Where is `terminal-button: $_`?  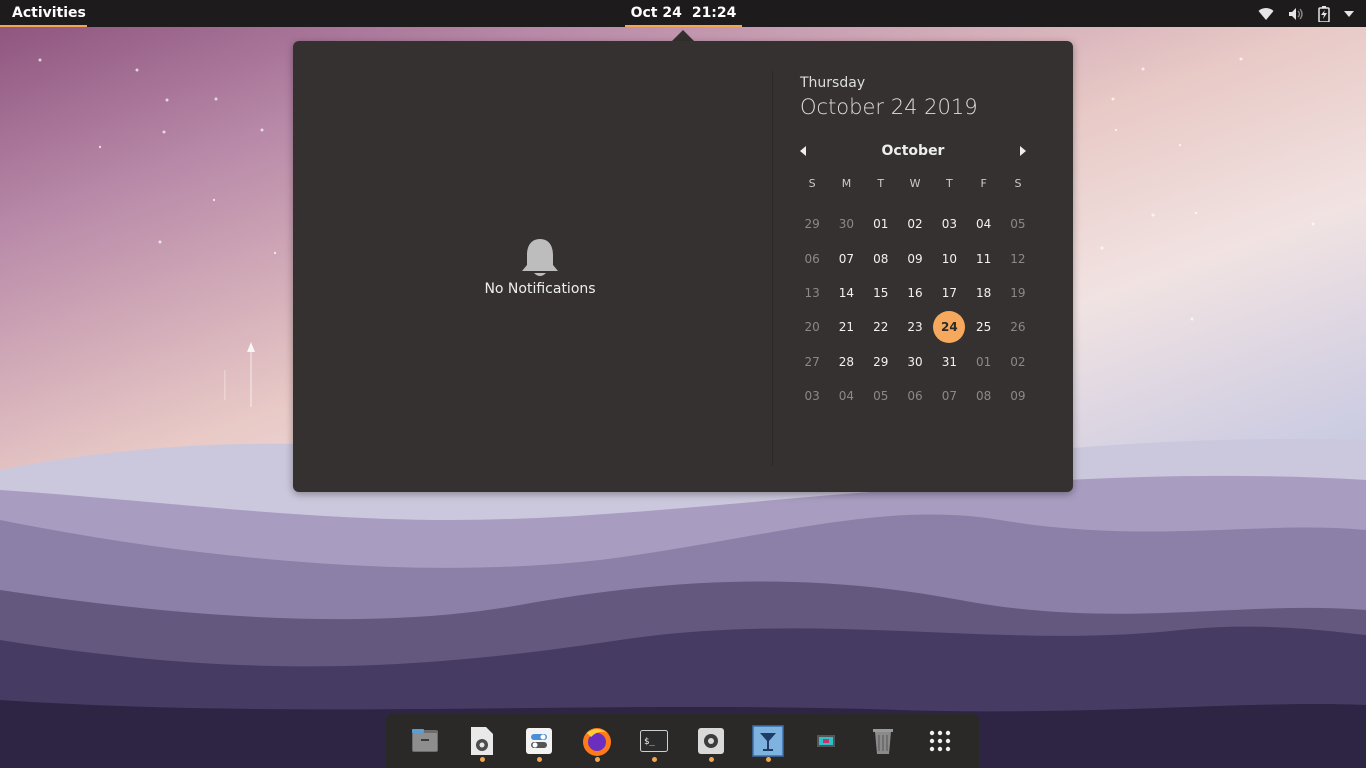 terminal-button: $_ is located at coordinates (654, 741).